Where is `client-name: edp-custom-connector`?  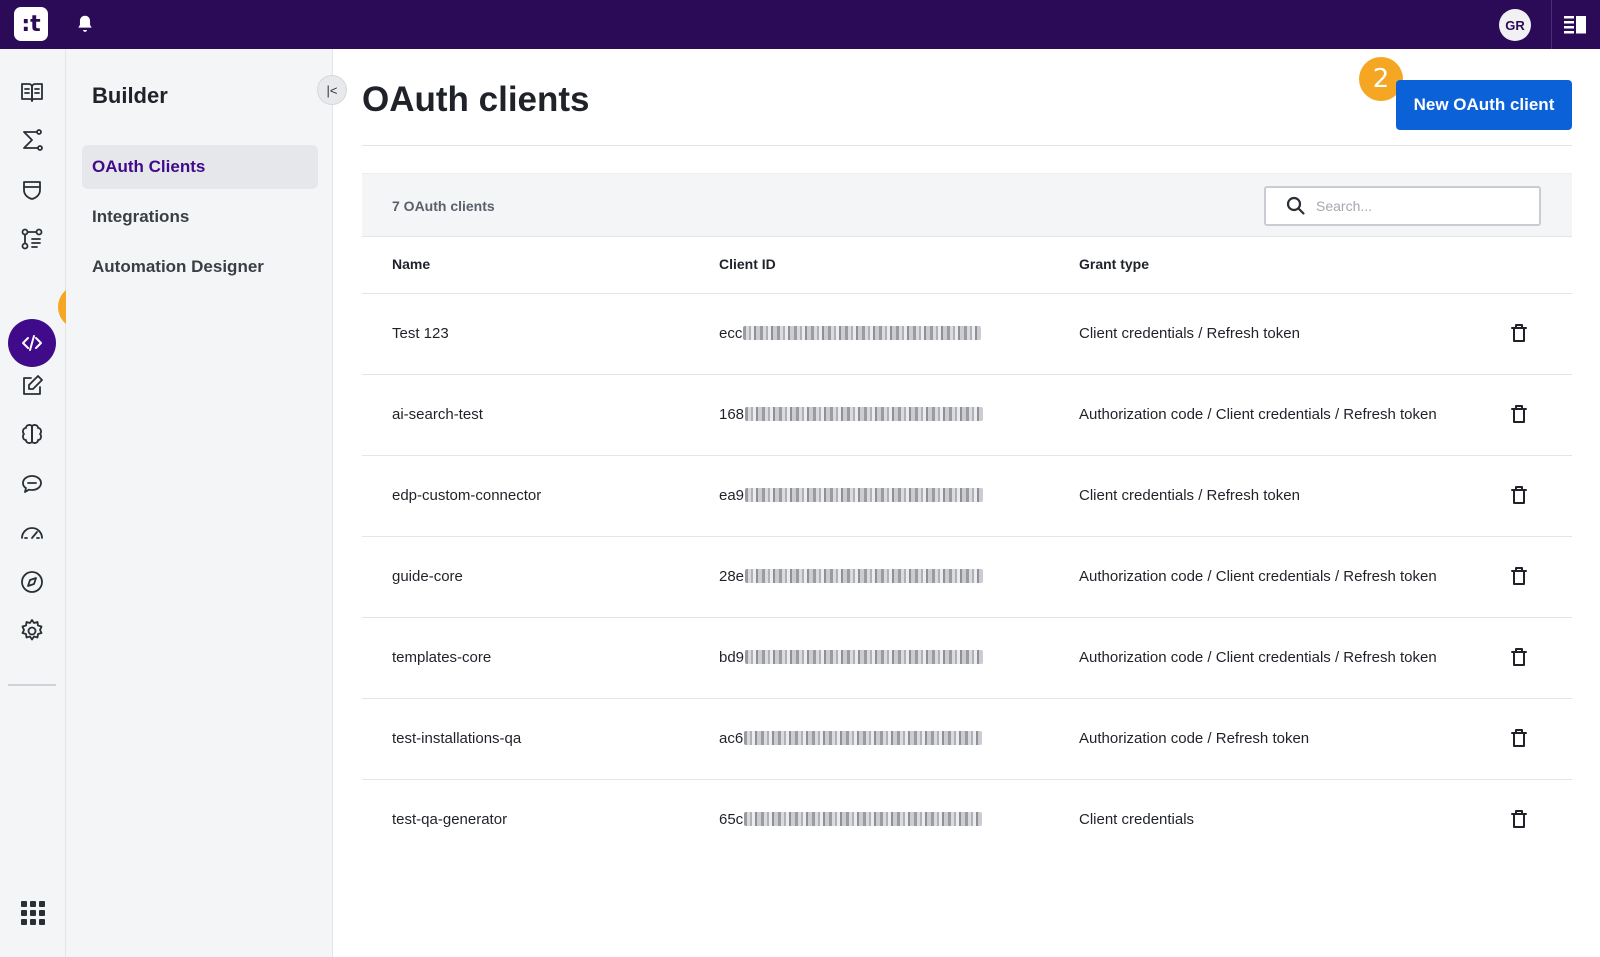 client-name: edp-custom-connector is located at coordinates (466, 495).